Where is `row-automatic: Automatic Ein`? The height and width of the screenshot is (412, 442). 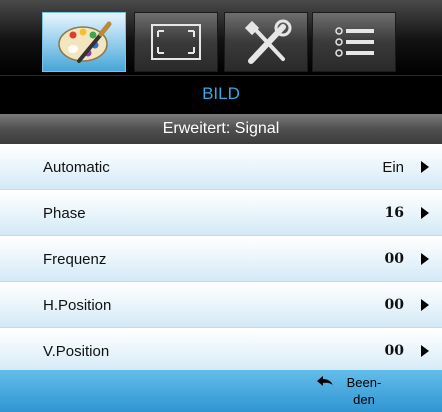 row-automatic: Automatic Ein is located at coordinates (221, 167).